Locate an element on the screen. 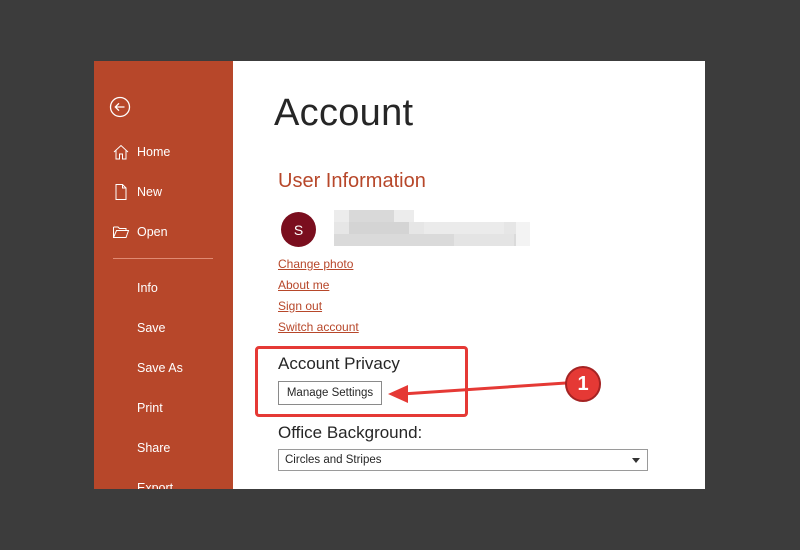 The width and height of the screenshot is (800, 550). open-folder-icon is located at coordinates (121, 232).